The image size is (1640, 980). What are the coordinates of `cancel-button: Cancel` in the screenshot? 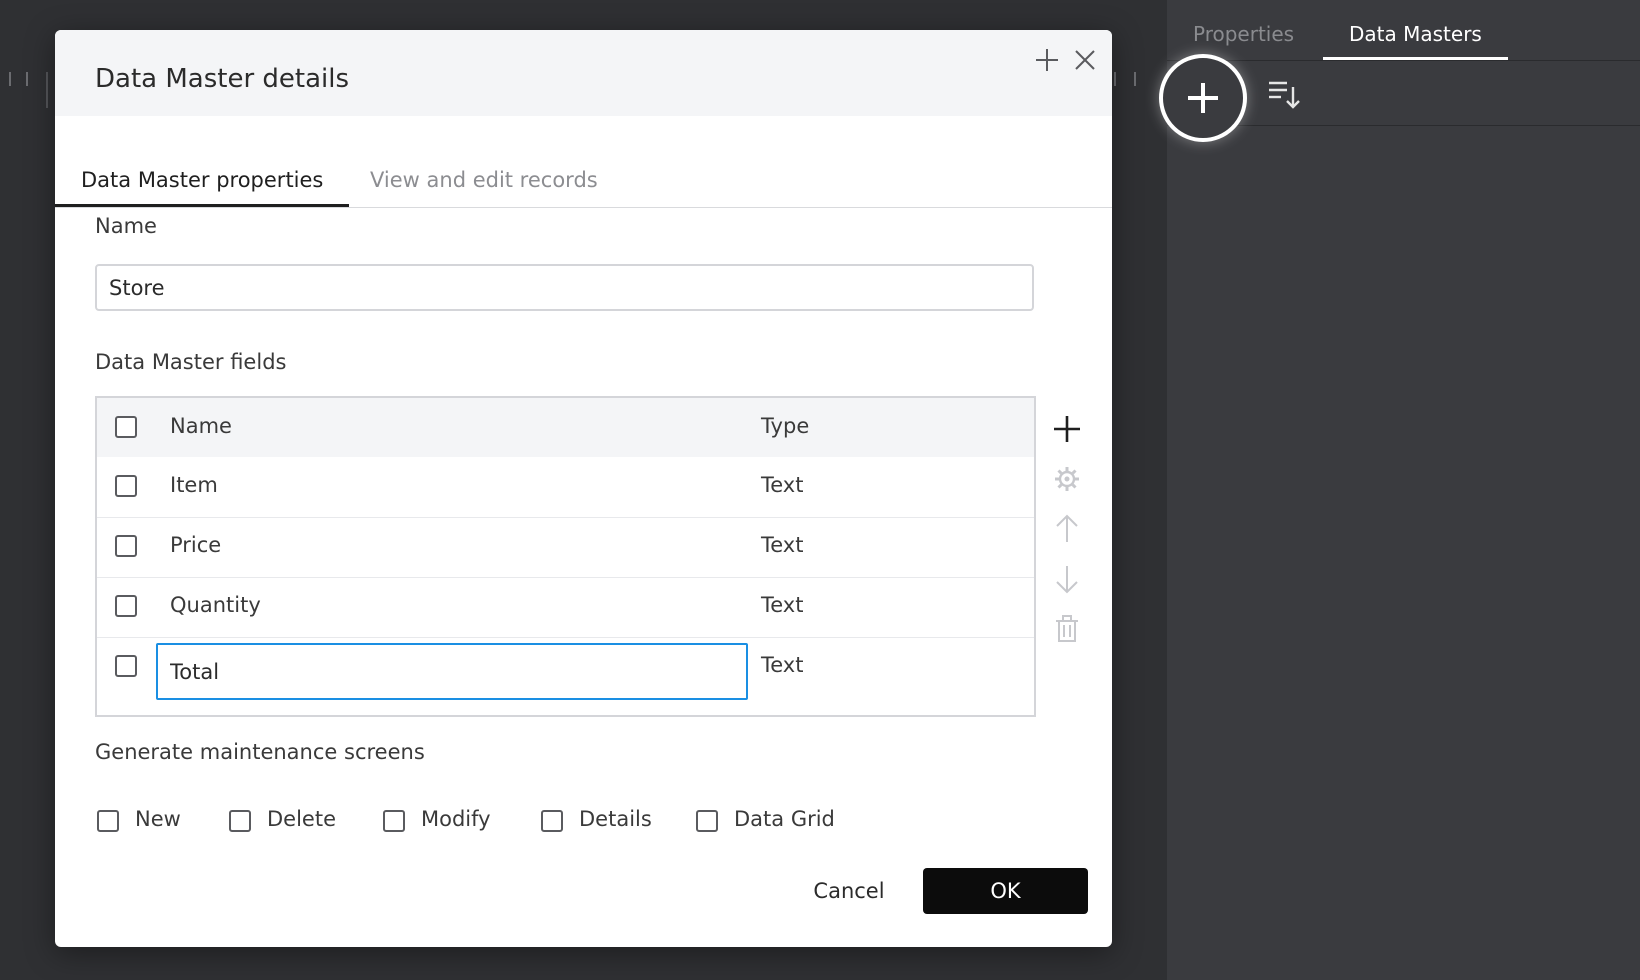 It's located at (849, 891).